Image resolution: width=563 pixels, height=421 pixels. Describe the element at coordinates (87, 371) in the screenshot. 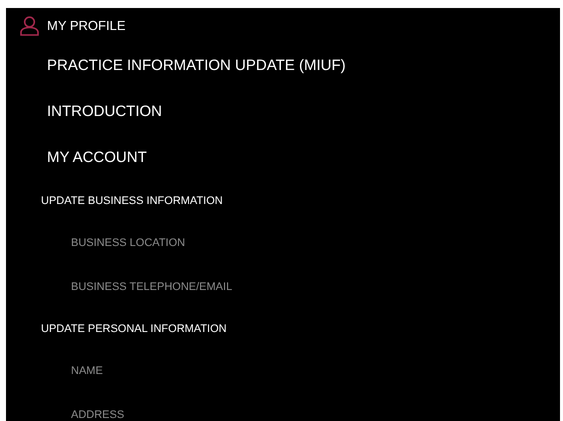

I see `submenu-item: NAME` at that location.